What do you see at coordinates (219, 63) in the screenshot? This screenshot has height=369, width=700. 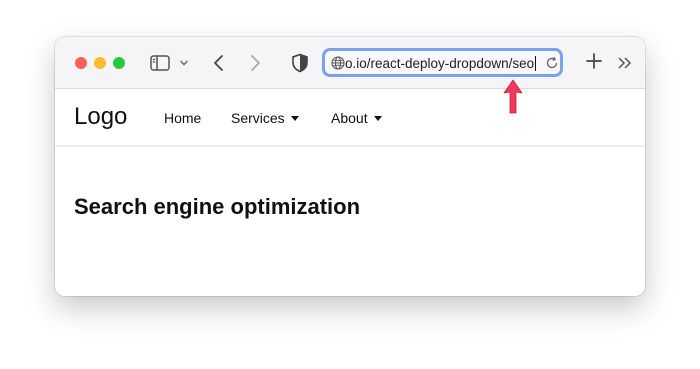 I see `back-button` at bounding box center [219, 63].